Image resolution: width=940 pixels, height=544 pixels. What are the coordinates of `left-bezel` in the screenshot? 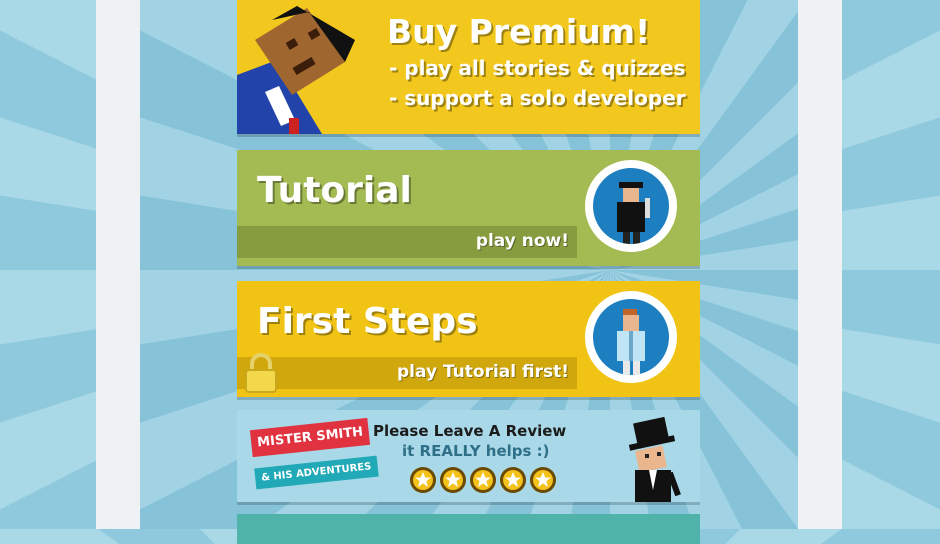 It's located at (118, 264).